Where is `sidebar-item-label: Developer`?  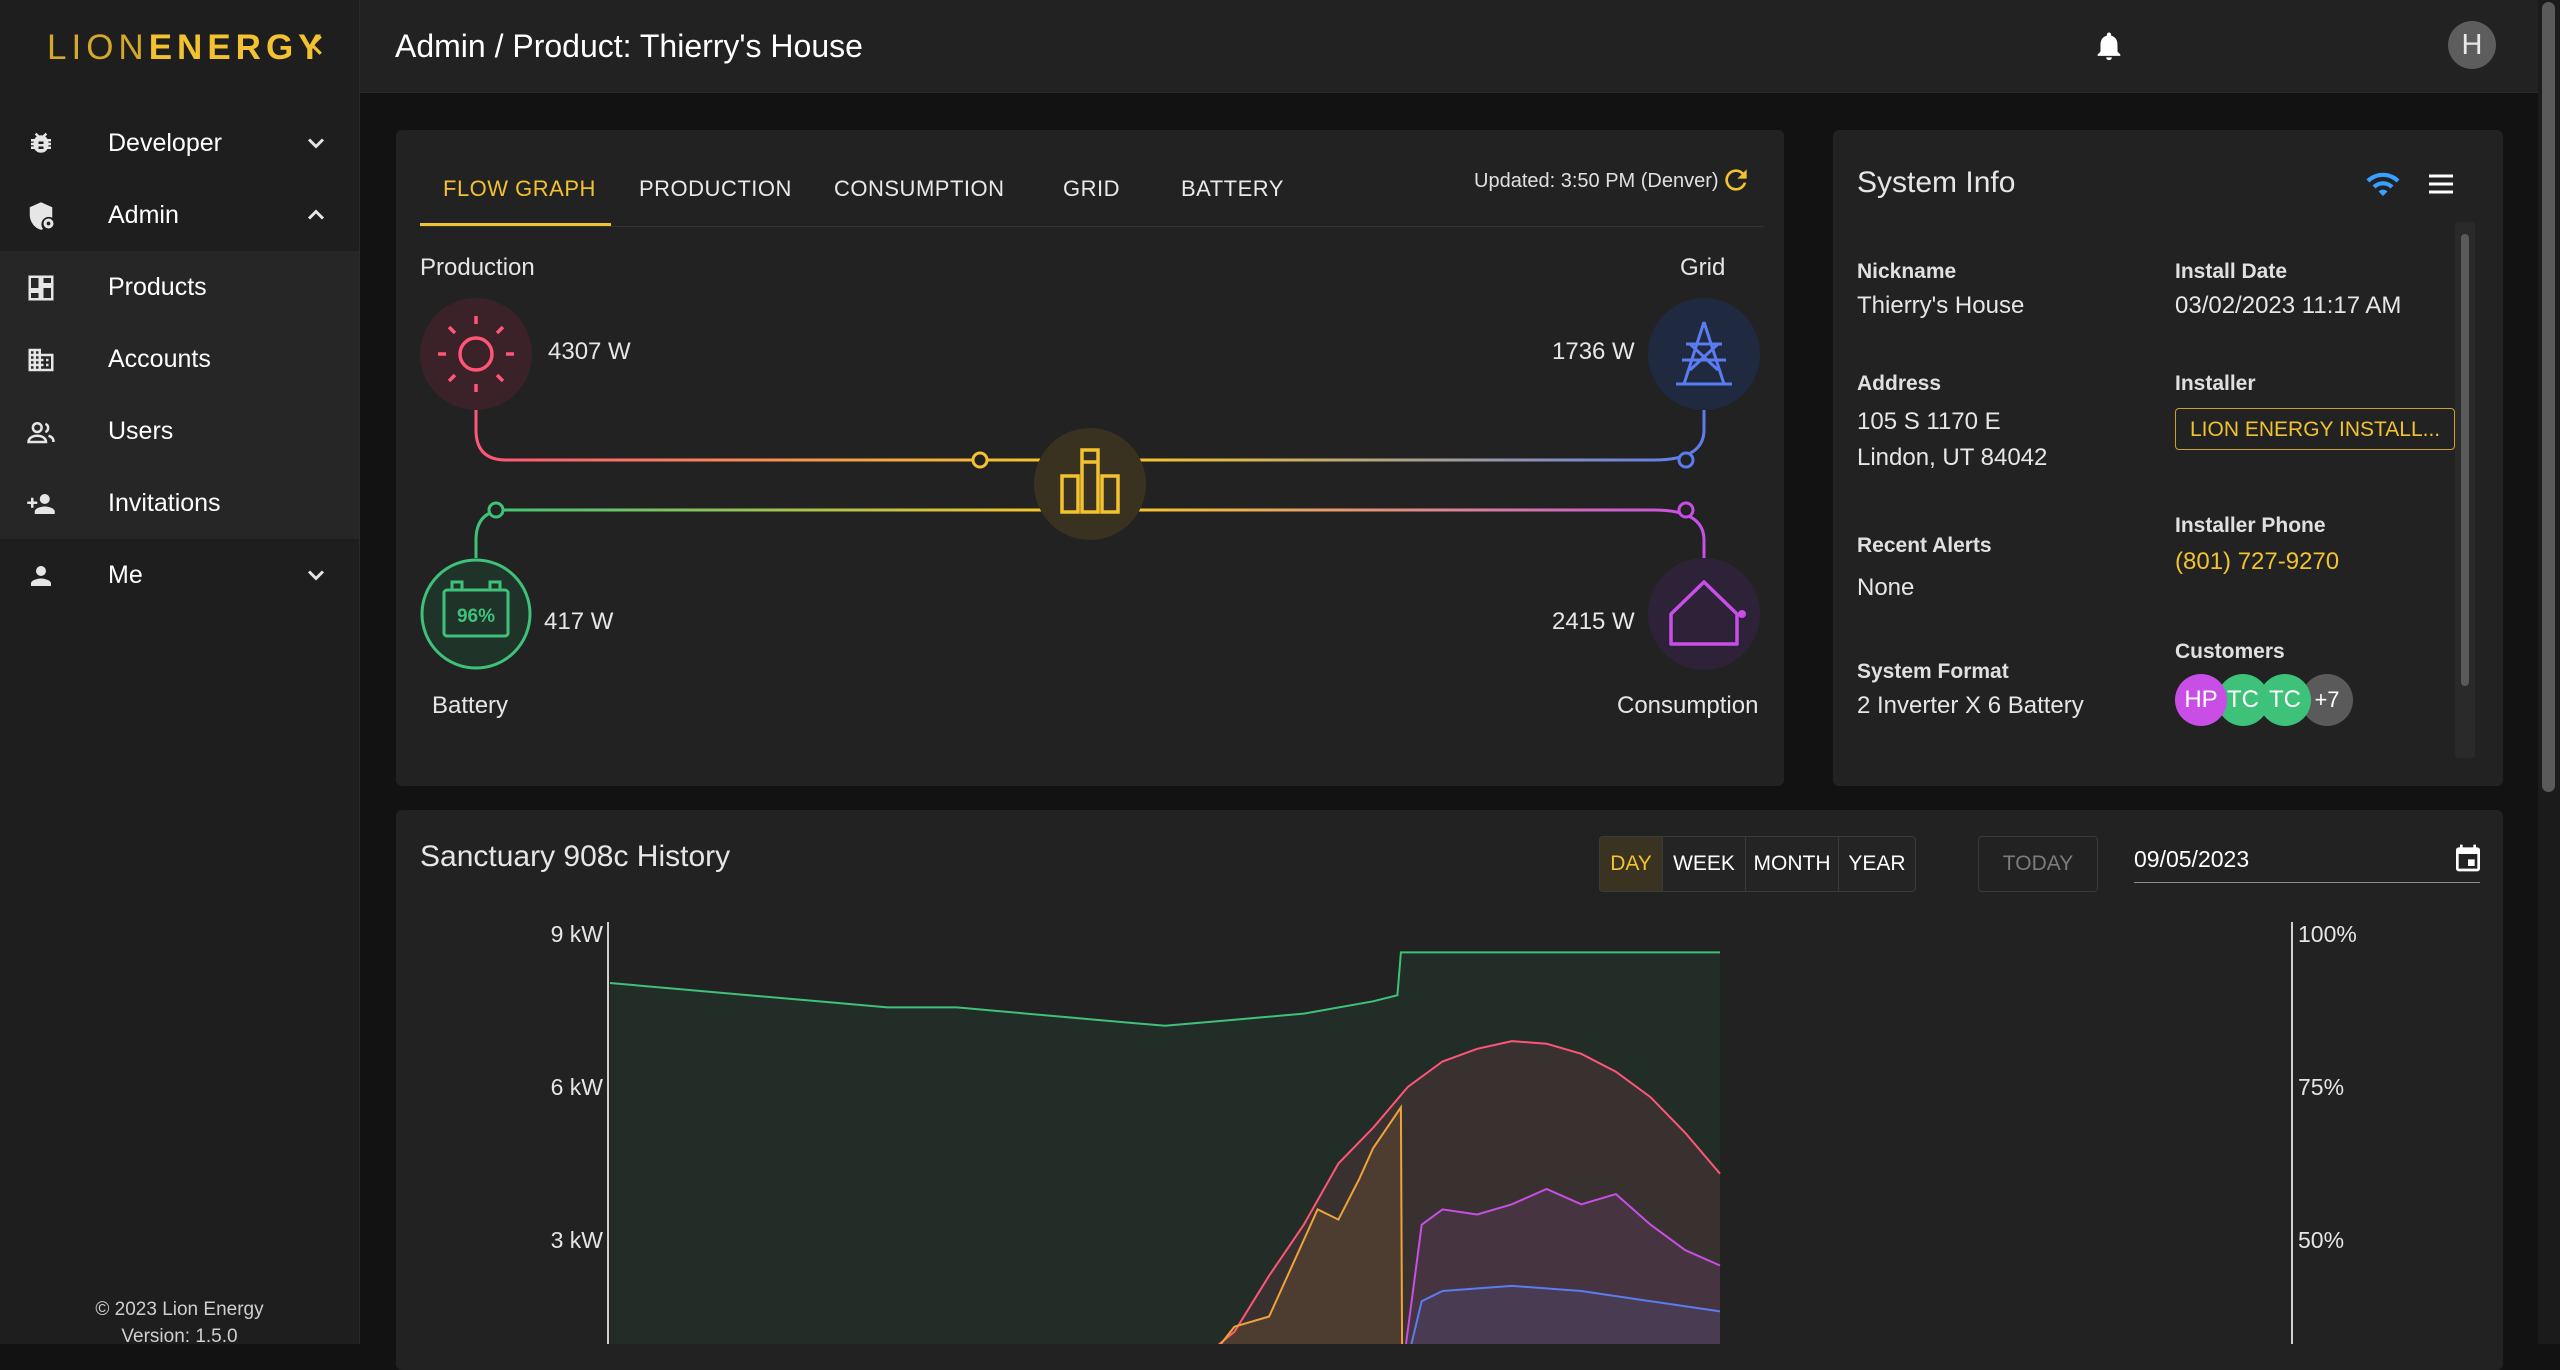
sidebar-item-label: Developer is located at coordinates (165, 142).